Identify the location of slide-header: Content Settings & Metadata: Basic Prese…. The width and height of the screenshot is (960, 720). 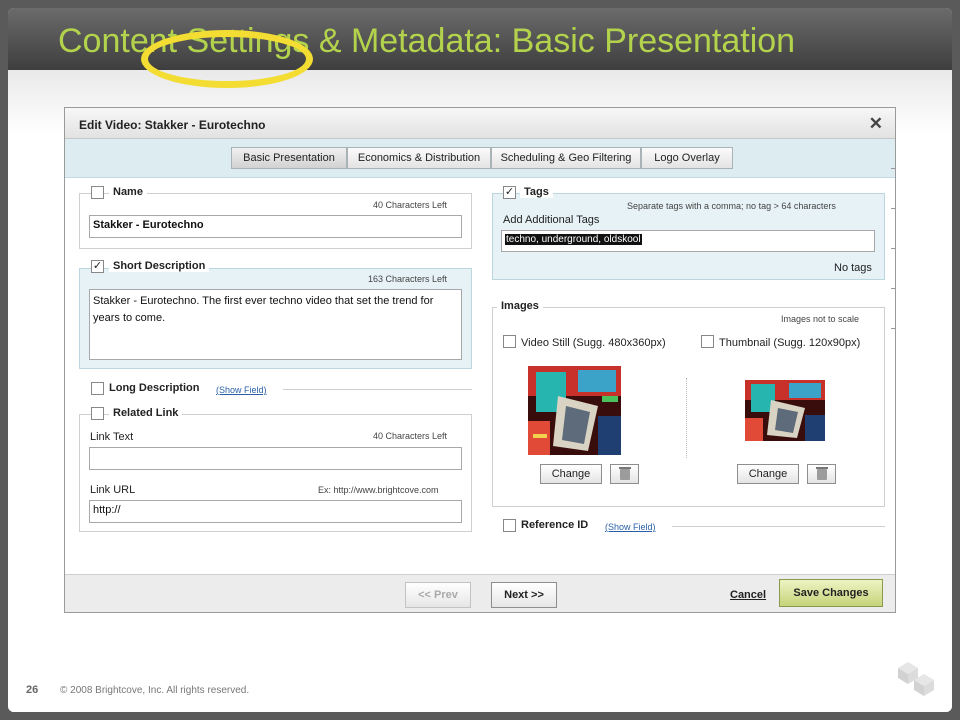
(480, 39).